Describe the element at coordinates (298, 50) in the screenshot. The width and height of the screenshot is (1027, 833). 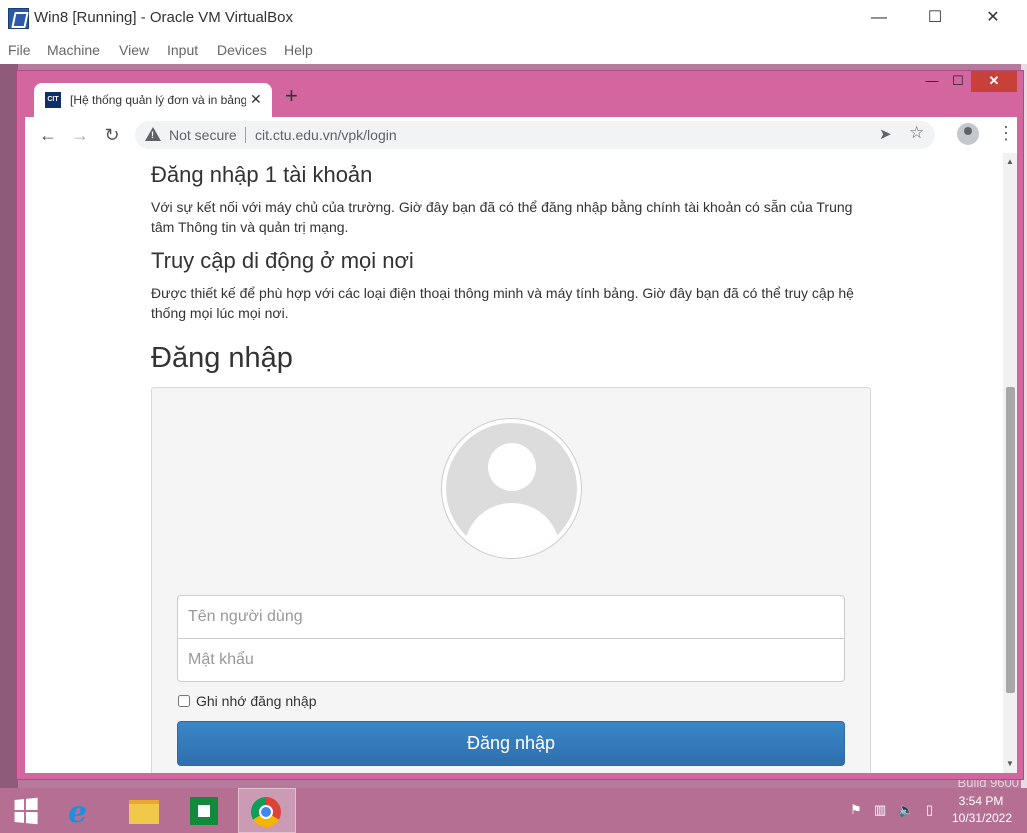
I see `menu-help: Help` at that location.